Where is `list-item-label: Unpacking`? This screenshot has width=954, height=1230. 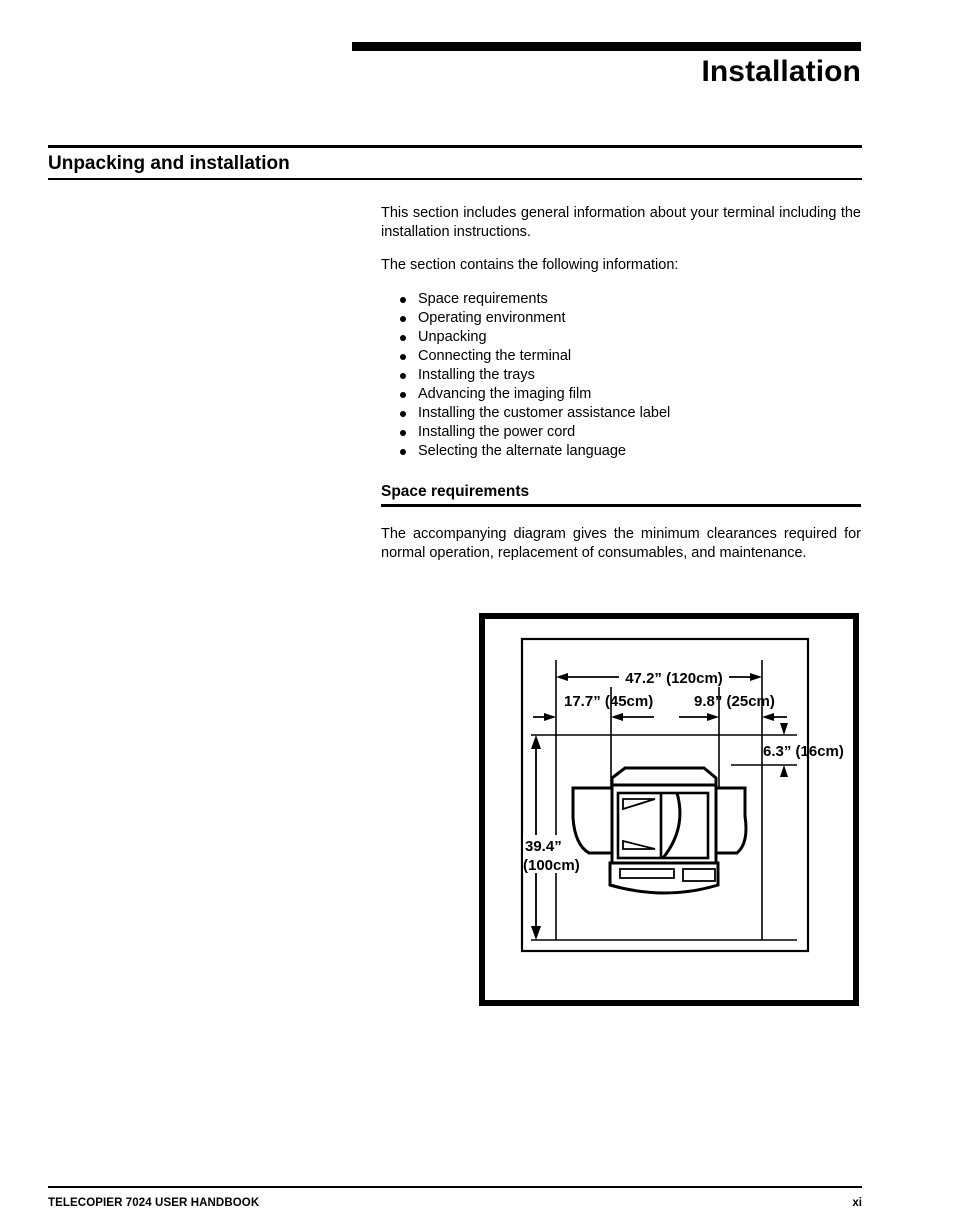
list-item-label: Unpacking is located at coordinates (452, 336).